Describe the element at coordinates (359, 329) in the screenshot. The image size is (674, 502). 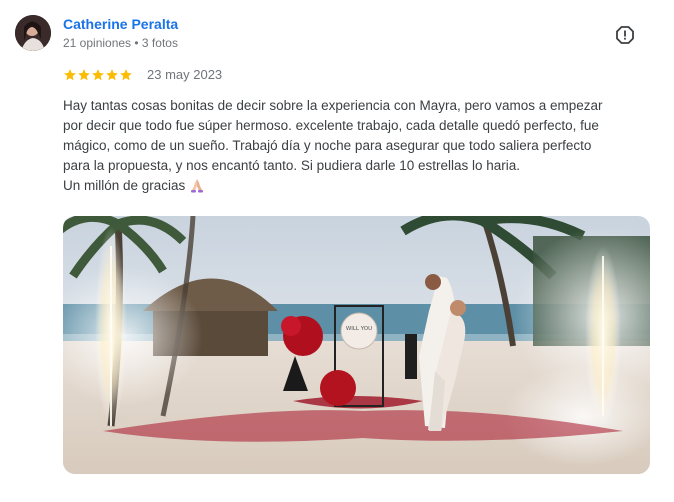
I see `sign-text: WILL YOU` at that location.